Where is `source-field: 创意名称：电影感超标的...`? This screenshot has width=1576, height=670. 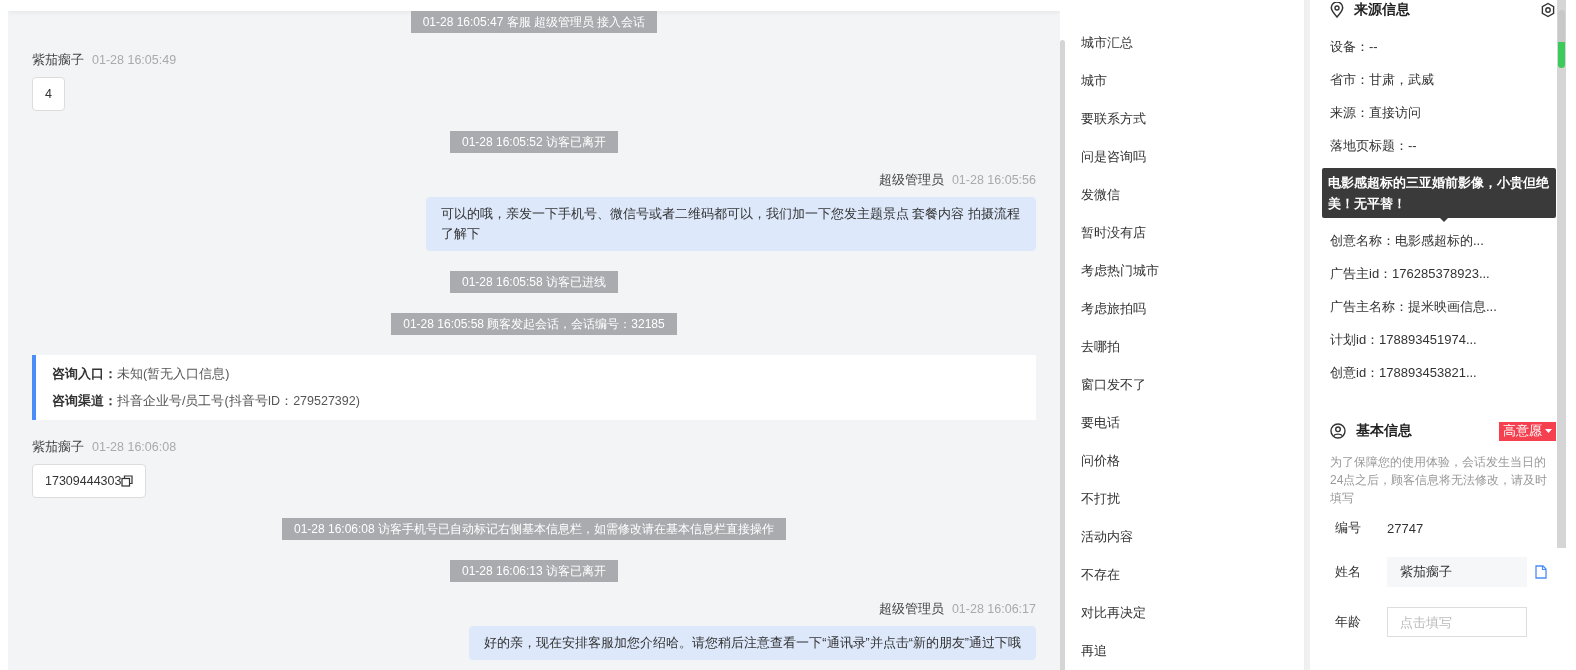 source-field: 创意名称：电影感超标的... is located at coordinates (1443, 240).